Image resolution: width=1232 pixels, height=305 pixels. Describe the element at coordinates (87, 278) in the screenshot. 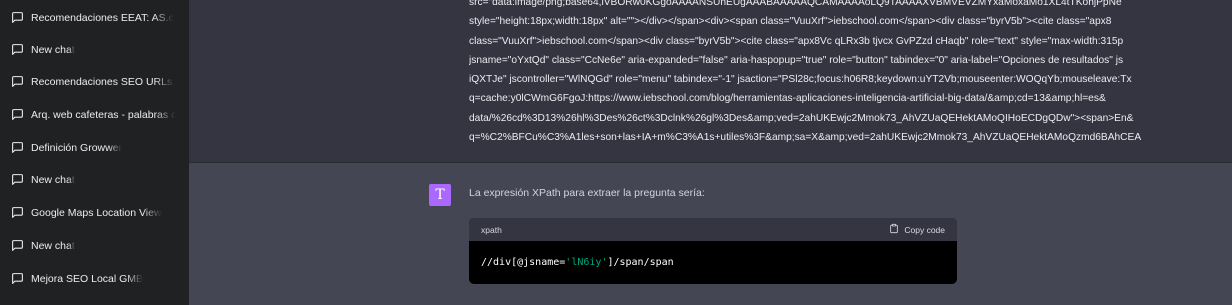

I see `sidebar-chat-label: Mejora SEO Local GMB` at that location.